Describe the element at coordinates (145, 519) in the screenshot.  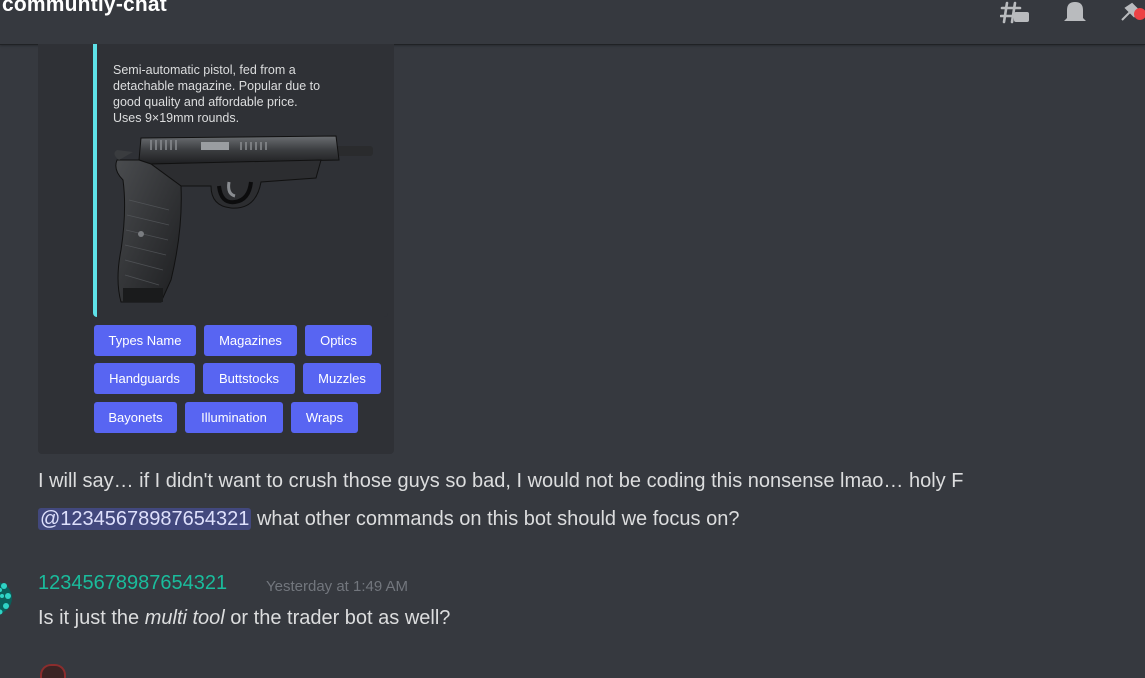
I see `user-mention: @12345678987654321` at that location.